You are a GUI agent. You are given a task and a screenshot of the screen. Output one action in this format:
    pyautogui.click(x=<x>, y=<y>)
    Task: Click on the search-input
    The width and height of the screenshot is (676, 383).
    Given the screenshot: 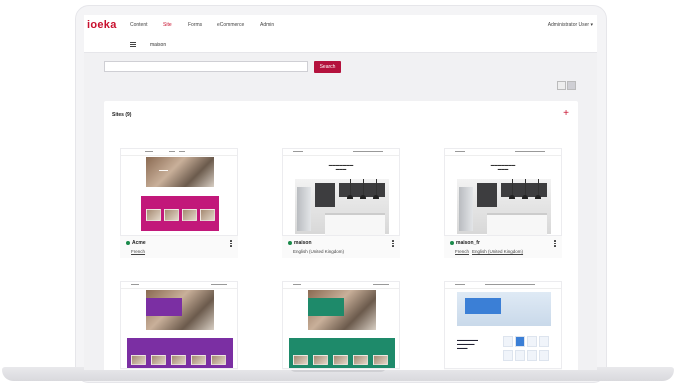 What is the action you would take?
    pyautogui.click(x=206, y=66)
    